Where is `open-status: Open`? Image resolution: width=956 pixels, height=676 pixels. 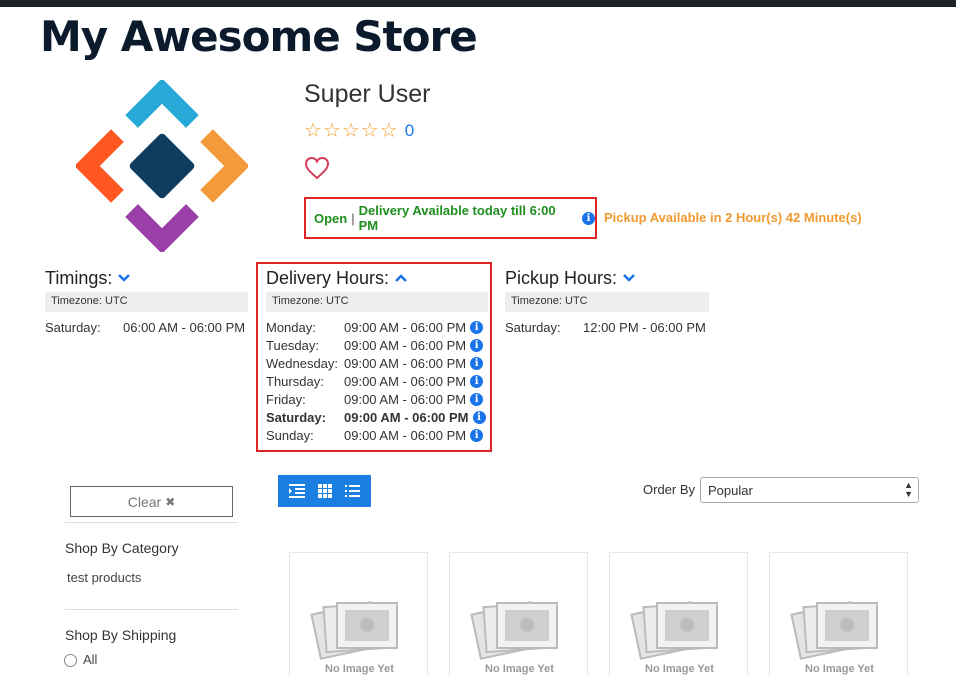 open-status: Open is located at coordinates (331, 218).